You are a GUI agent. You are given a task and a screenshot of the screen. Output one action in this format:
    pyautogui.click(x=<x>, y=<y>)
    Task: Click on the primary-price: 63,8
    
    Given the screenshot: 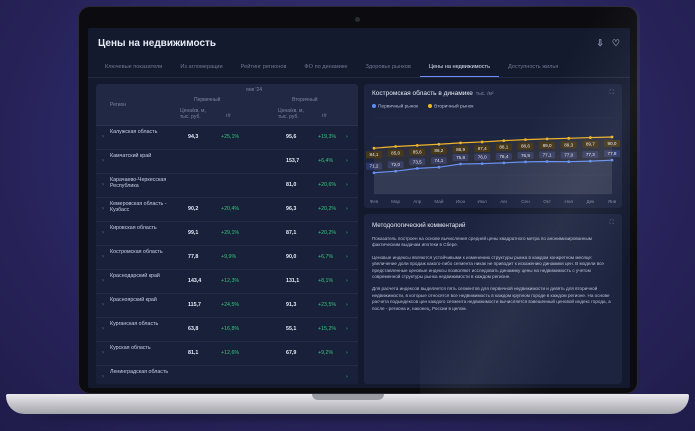 What is the action you would take?
    pyautogui.click(x=193, y=329)
    